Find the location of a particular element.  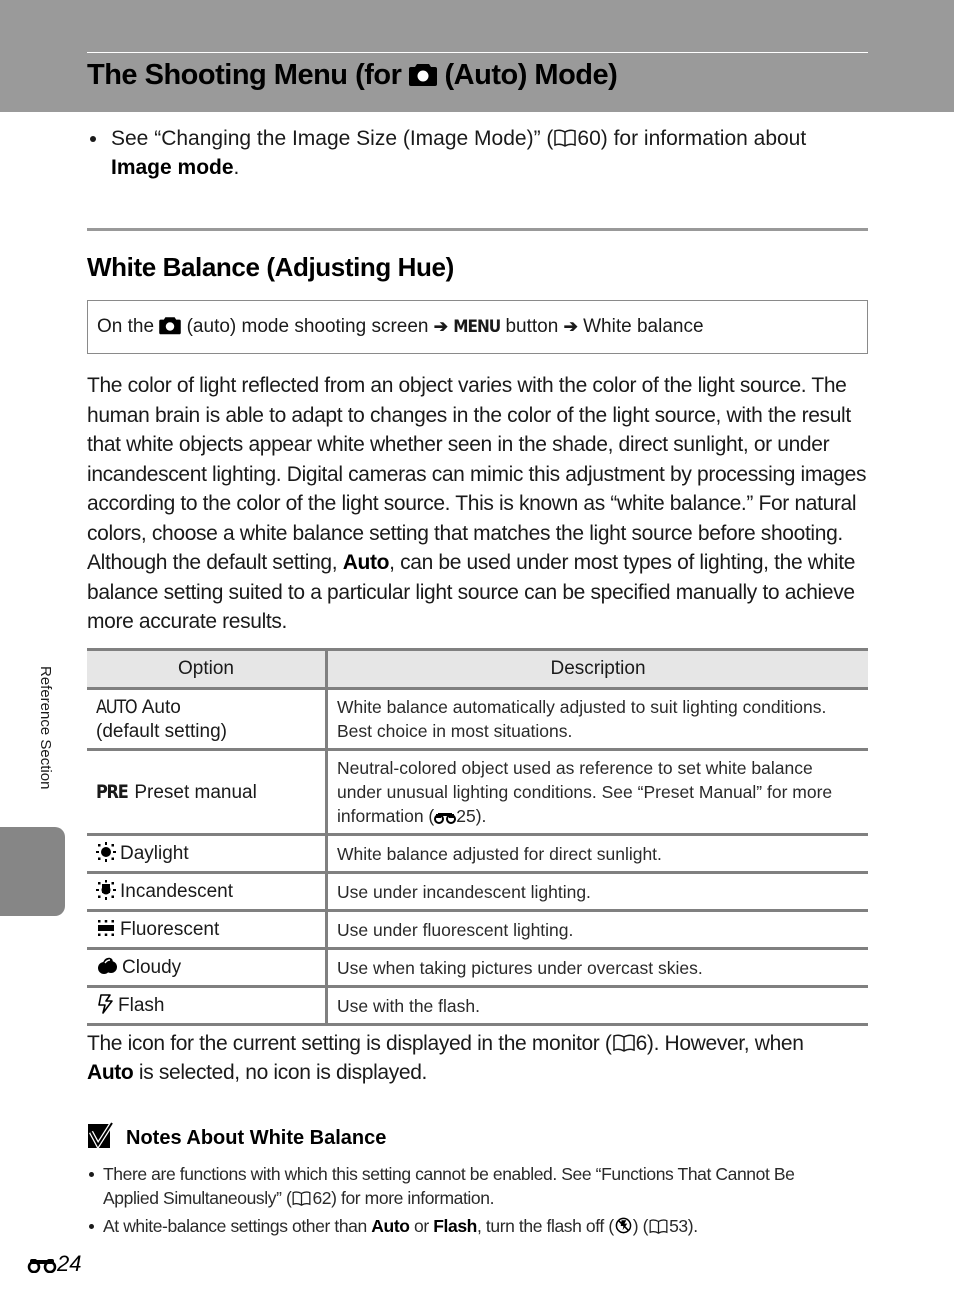

note-tail: is selected, no icon is displayed. is located at coordinates (283, 1072).